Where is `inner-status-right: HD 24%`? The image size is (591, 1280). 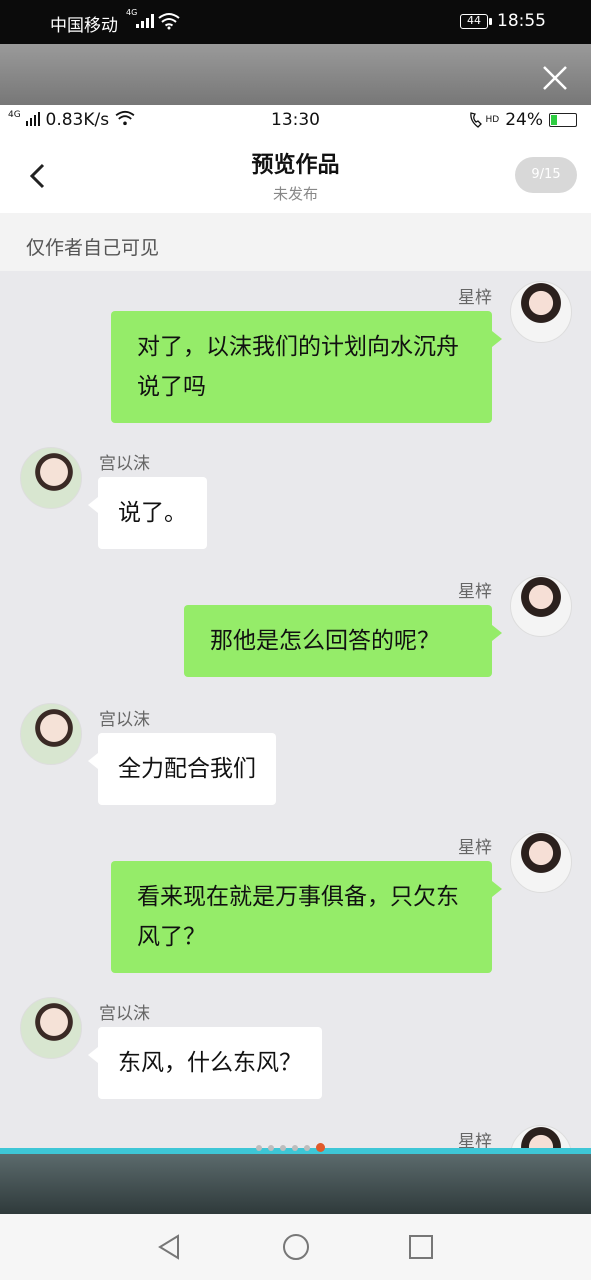 inner-status-right: HD 24% is located at coordinates (522, 120).